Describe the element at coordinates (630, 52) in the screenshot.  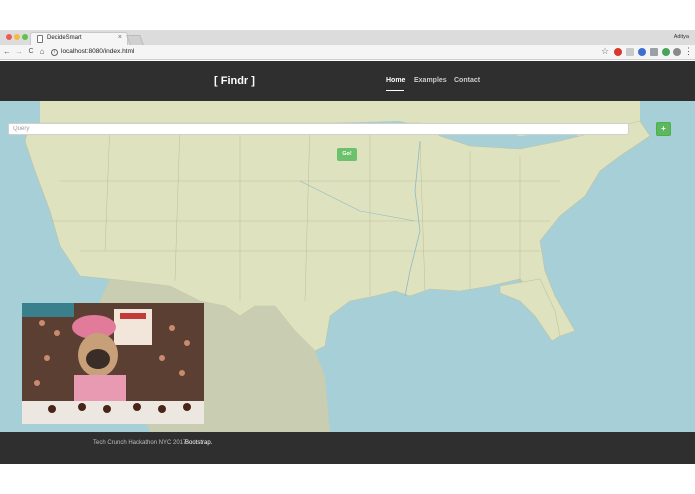
I see `extension-reader-icon` at that location.